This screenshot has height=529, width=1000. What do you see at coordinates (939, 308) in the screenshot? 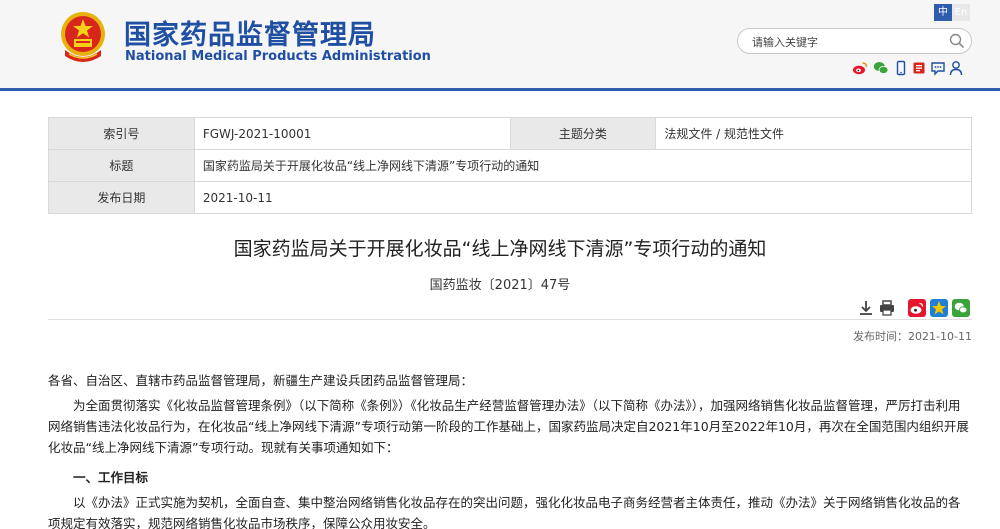
I see `share-favorite-icon` at bounding box center [939, 308].